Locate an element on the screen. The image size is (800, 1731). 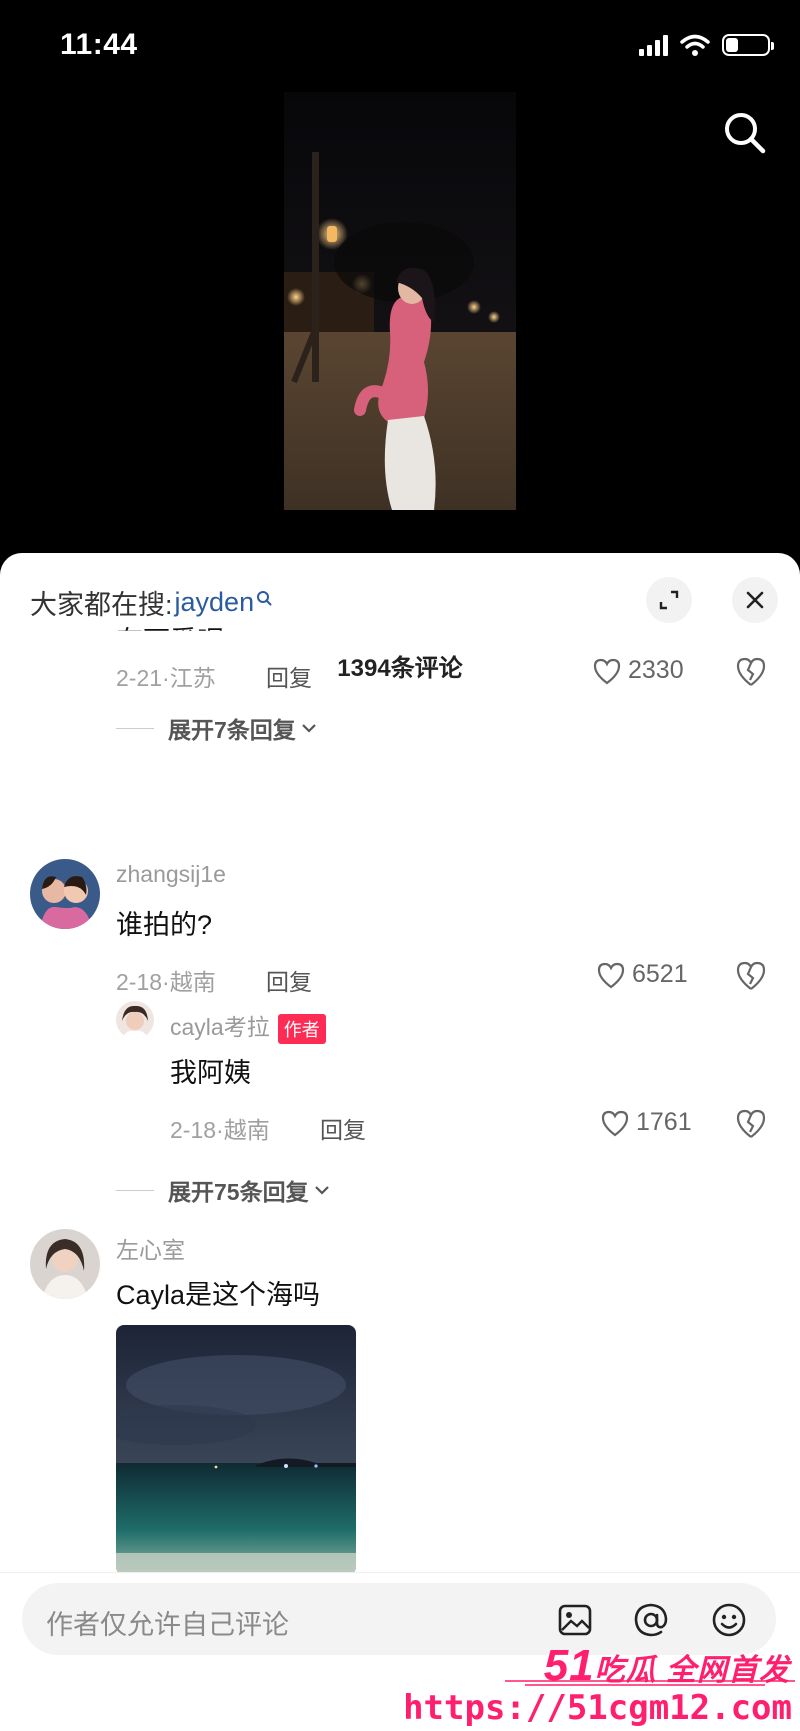
reply-username-text: cayla考拉 is located at coordinates (220, 1027).